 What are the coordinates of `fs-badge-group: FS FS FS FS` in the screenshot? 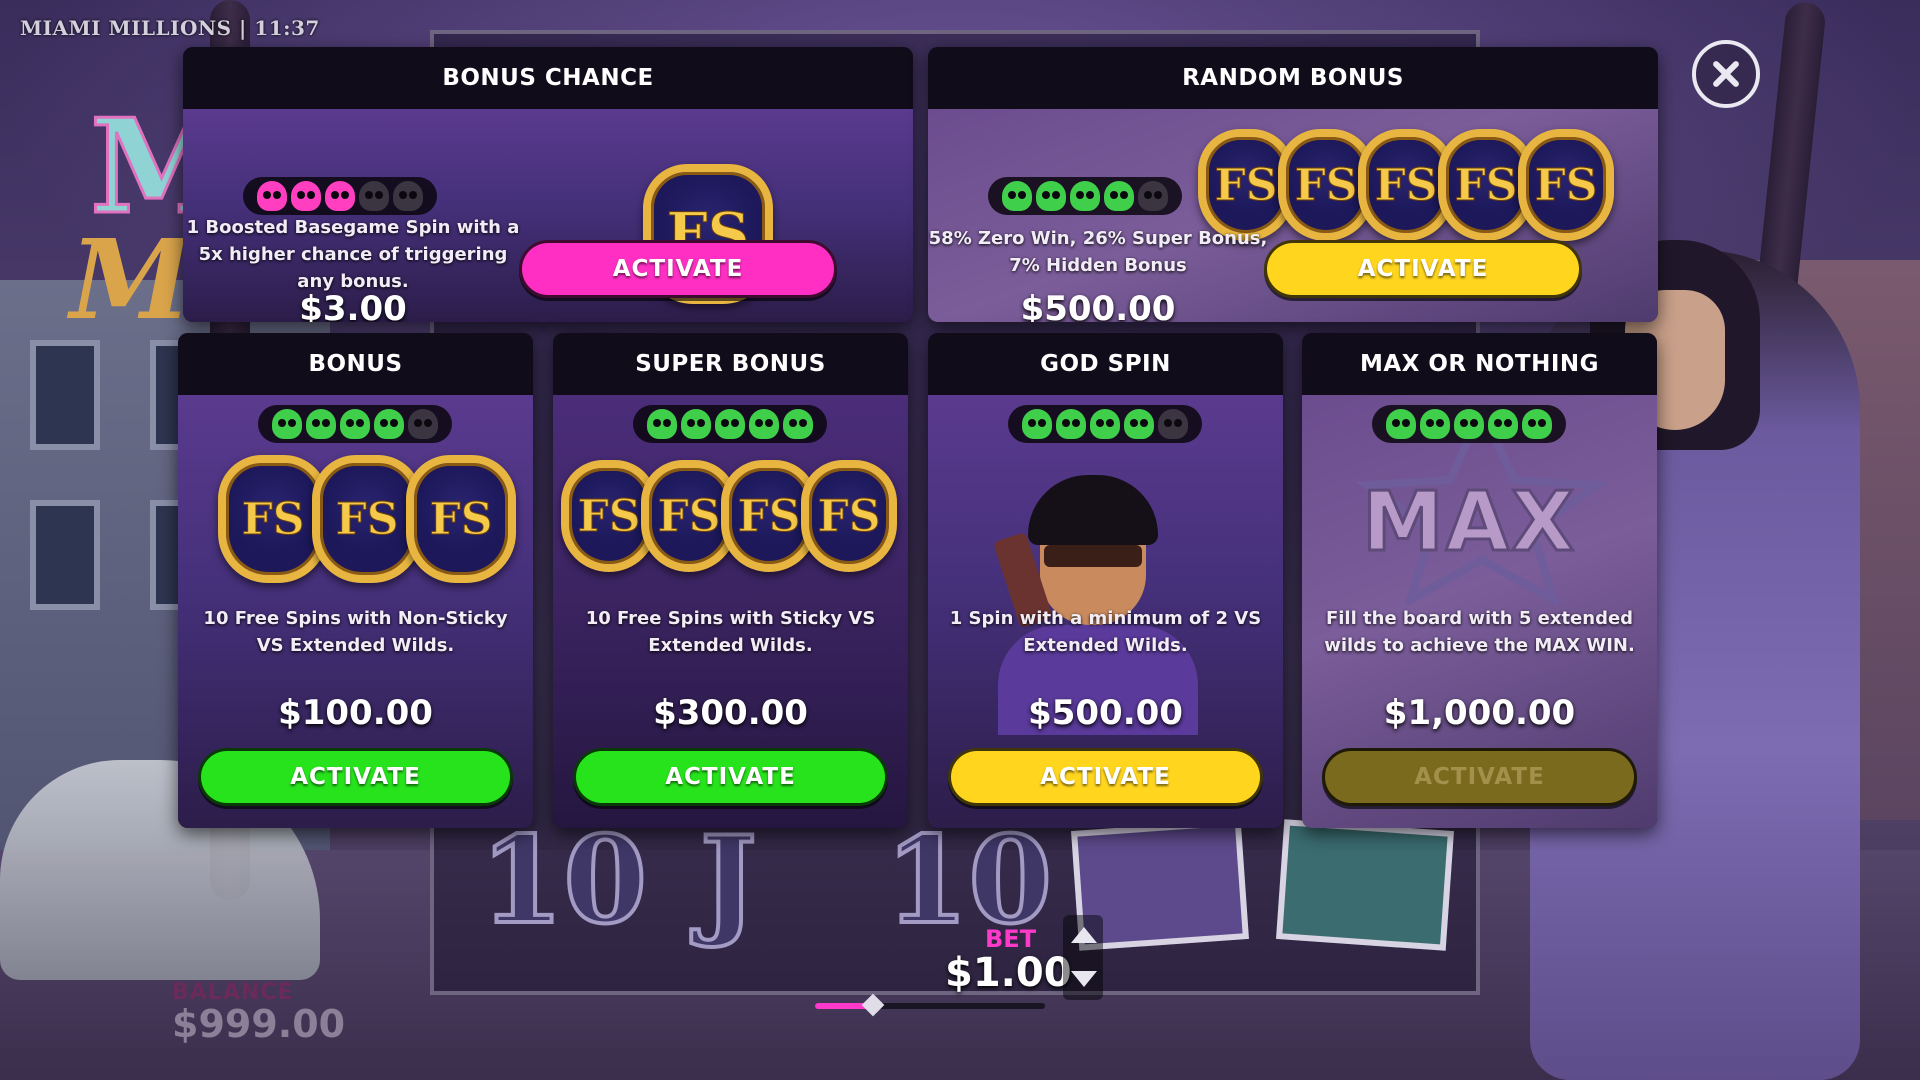 It's located at (729, 516).